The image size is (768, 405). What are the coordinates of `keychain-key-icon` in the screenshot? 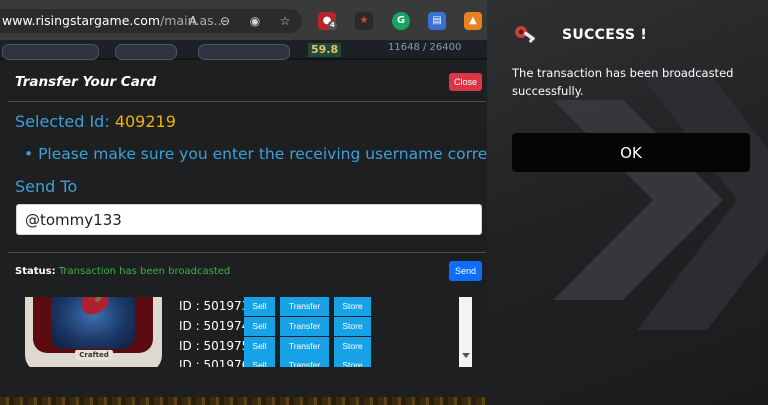 It's located at (525, 34).